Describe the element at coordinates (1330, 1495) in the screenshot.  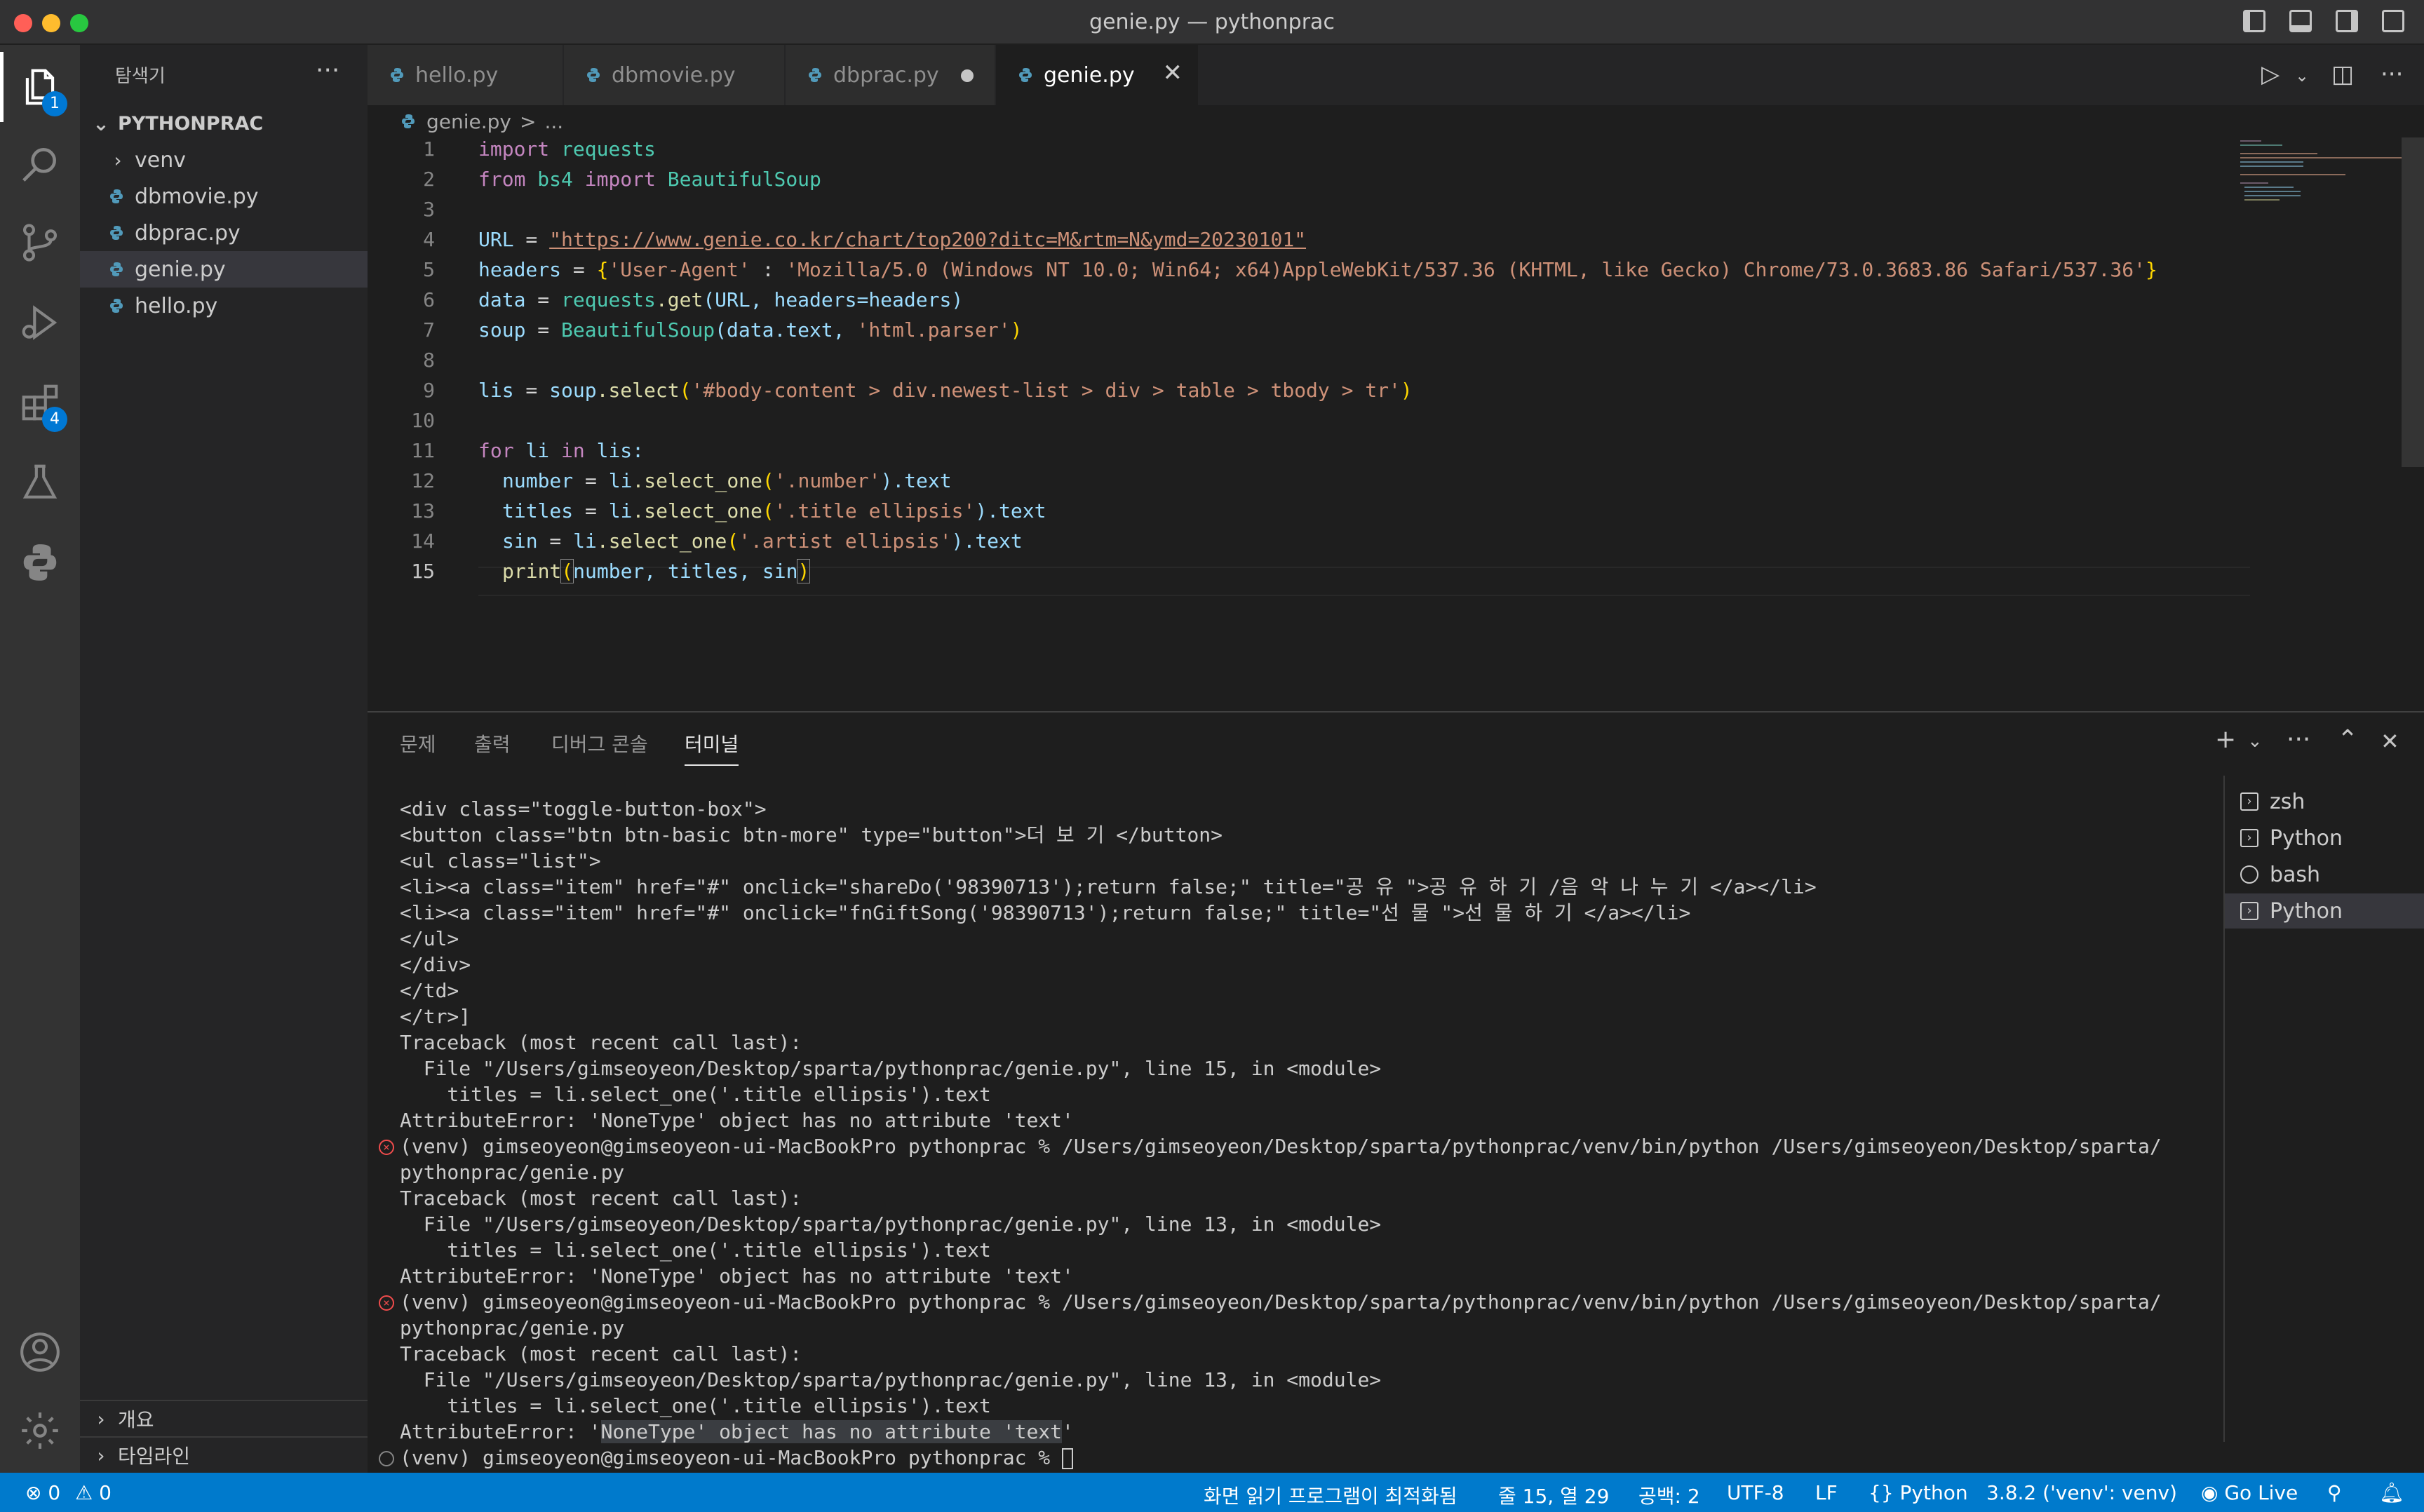
I see `screen-reader-status: 화면 읽기 프로그램이 최적화됨` at that location.